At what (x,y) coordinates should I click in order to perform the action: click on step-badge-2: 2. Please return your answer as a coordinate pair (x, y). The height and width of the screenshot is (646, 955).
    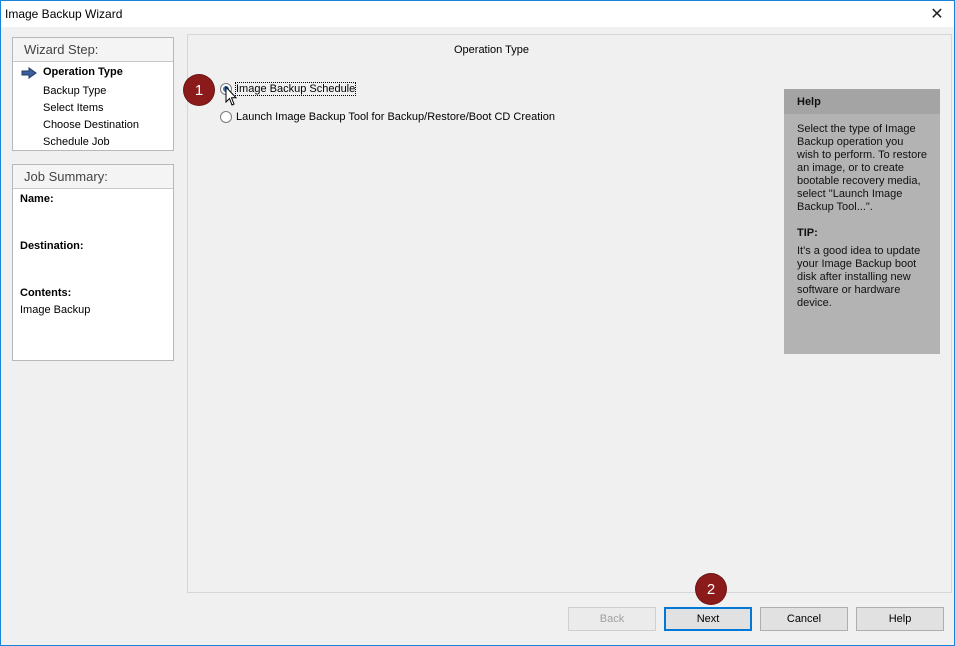
    Looking at the image, I should click on (711, 589).